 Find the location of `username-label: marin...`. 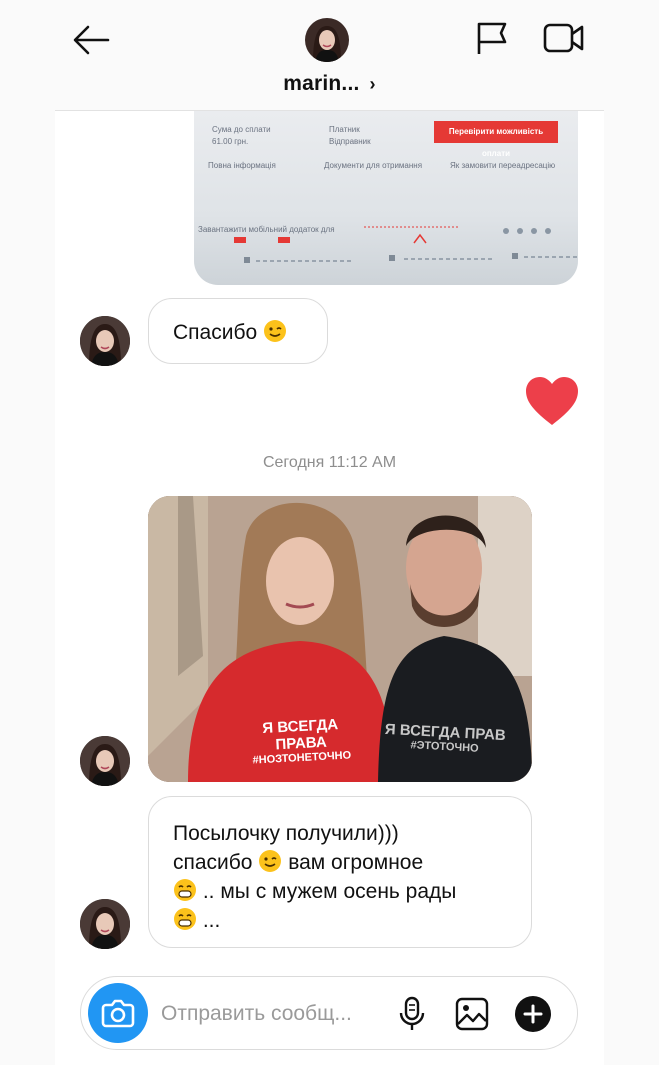

username-label: marin... is located at coordinates (321, 83).